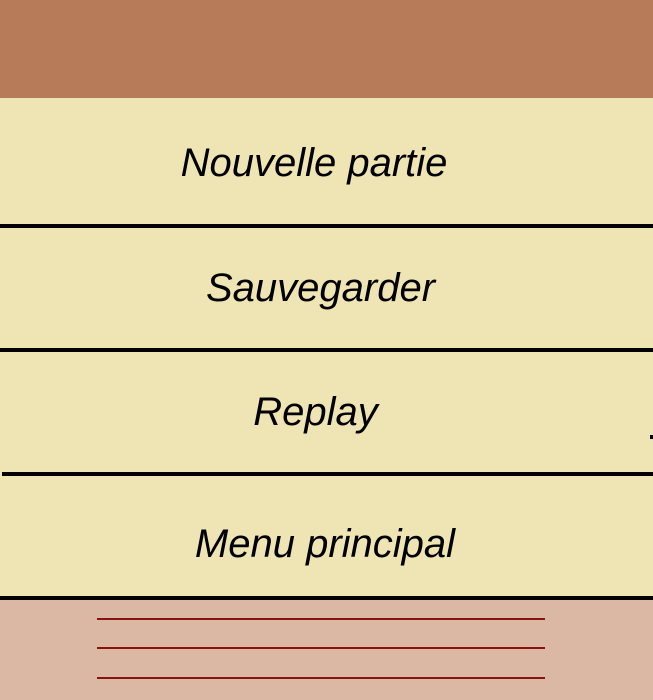 The width and height of the screenshot is (653, 700). What do you see at coordinates (326, 49) in the screenshot?
I see `top-bar` at bounding box center [326, 49].